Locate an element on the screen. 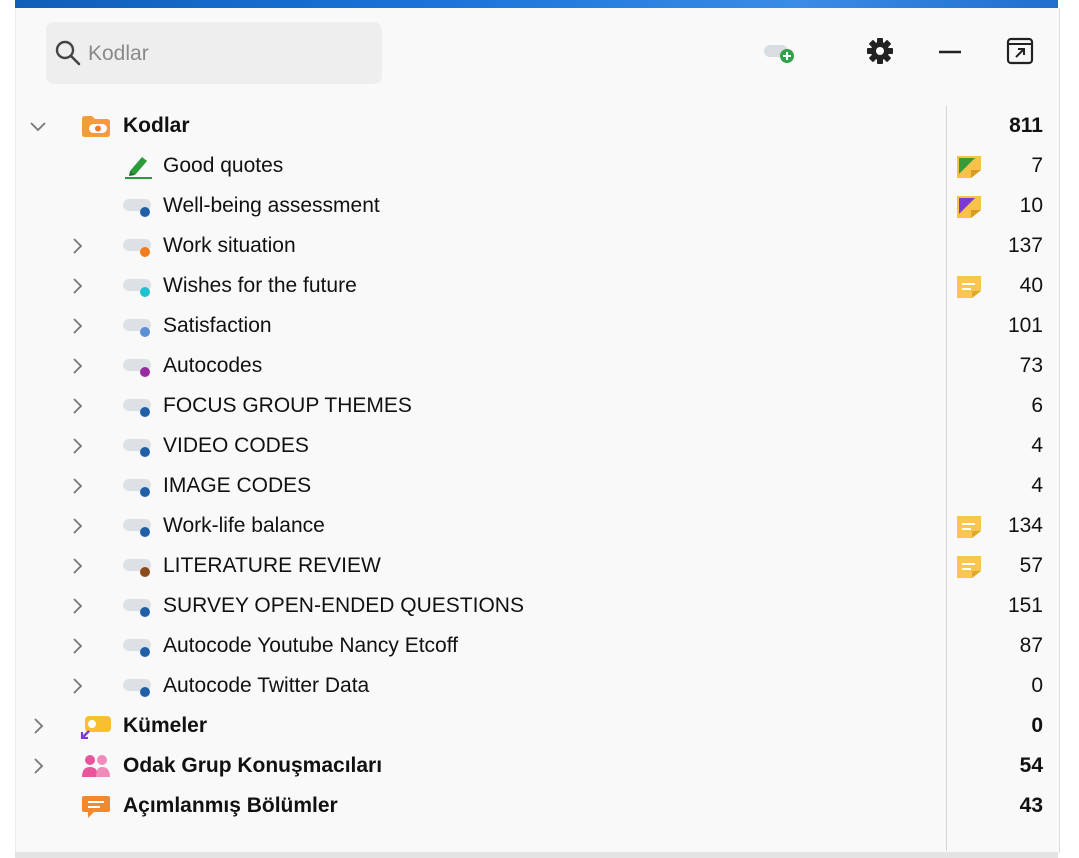 This screenshot has height=858, width=1079. code-label: VIDEO CODES is located at coordinates (236, 445).